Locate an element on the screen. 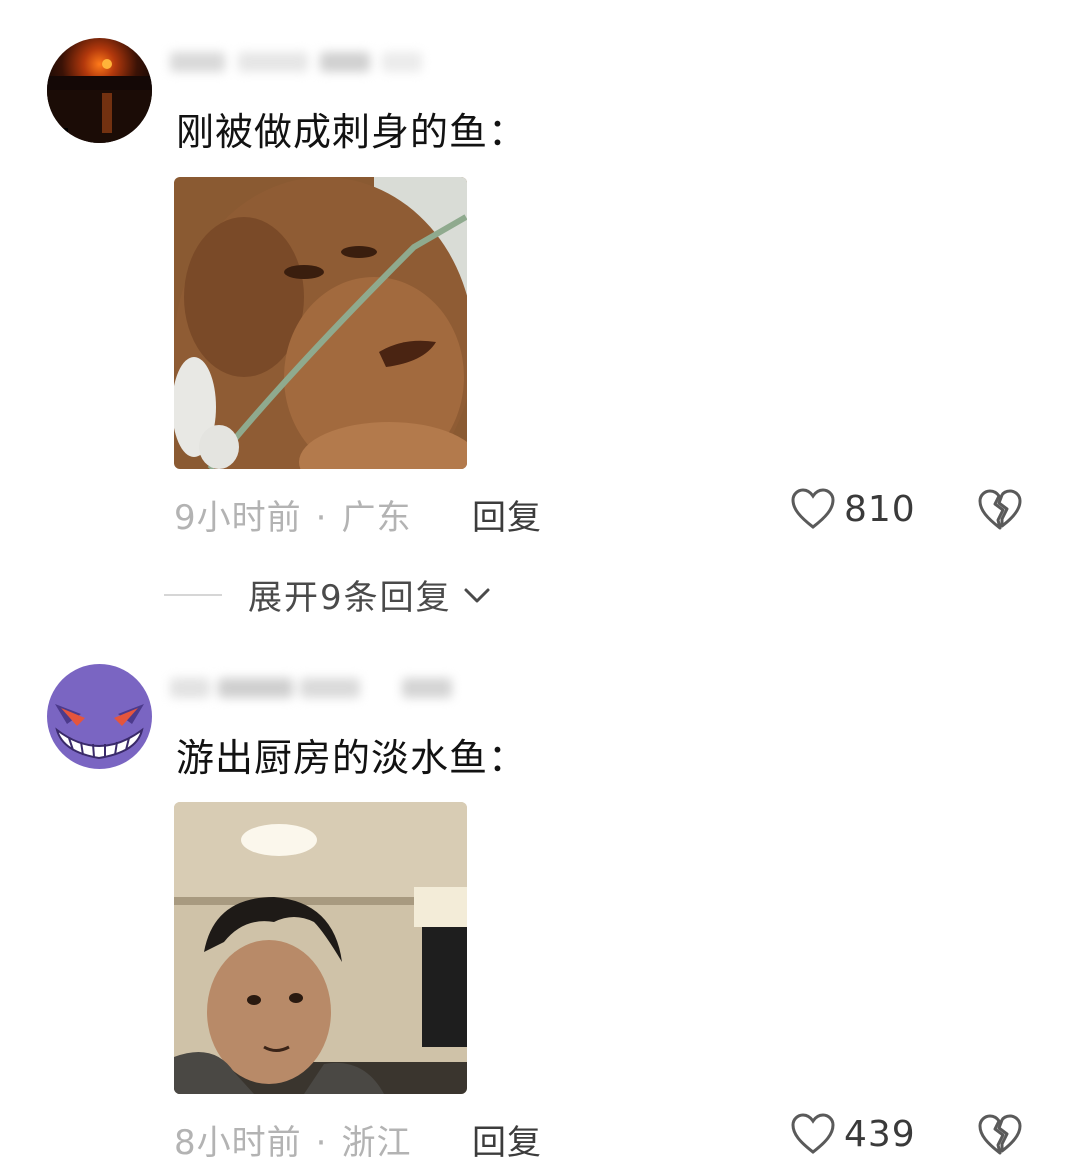  comment-meta: 8小时前 · 浙江 is located at coordinates (292, 1139).